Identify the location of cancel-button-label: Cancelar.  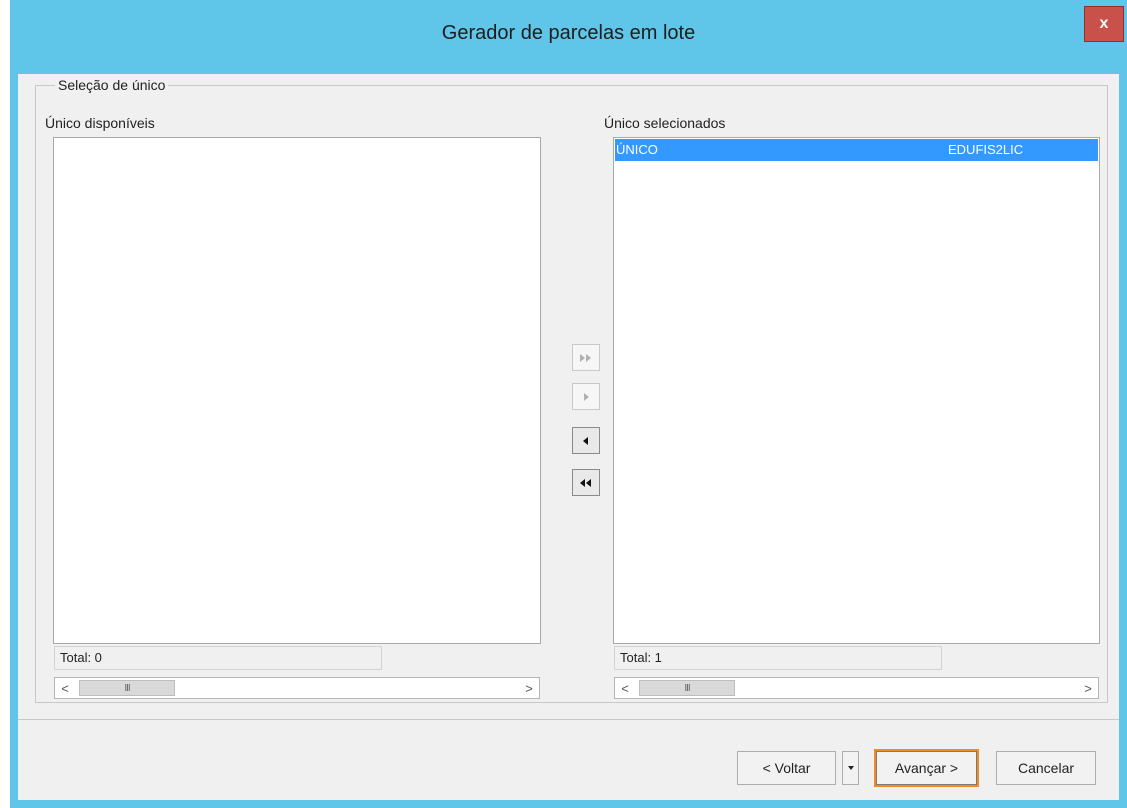
(1046, 768).